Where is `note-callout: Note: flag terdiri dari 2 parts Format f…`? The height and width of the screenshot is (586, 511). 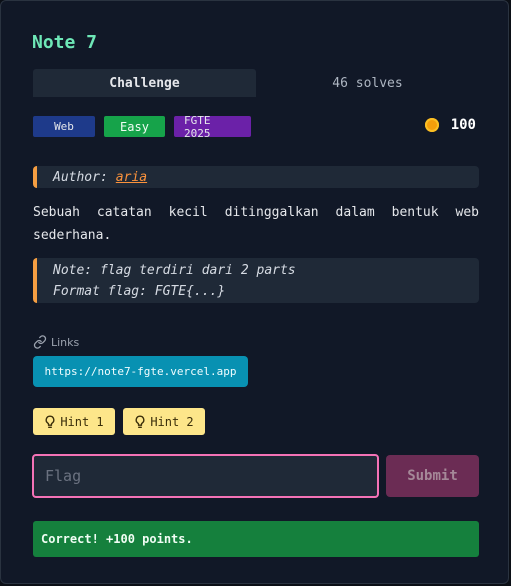 note-callout: Note: flag terdiri dari 2 parts Format f… is located at coordinates (256, 280).